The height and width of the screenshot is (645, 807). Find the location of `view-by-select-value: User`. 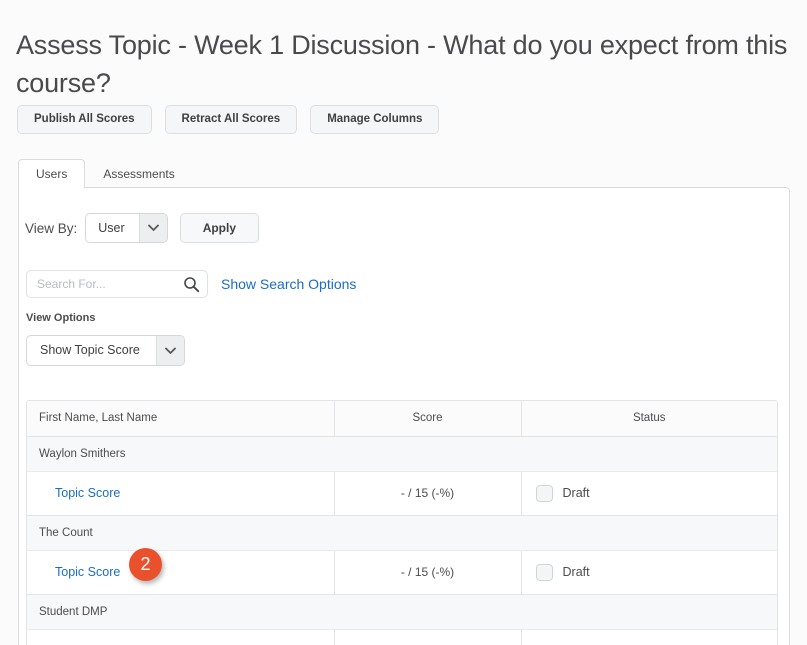

view-by-select-value: User is located at coordinates (111, 228).